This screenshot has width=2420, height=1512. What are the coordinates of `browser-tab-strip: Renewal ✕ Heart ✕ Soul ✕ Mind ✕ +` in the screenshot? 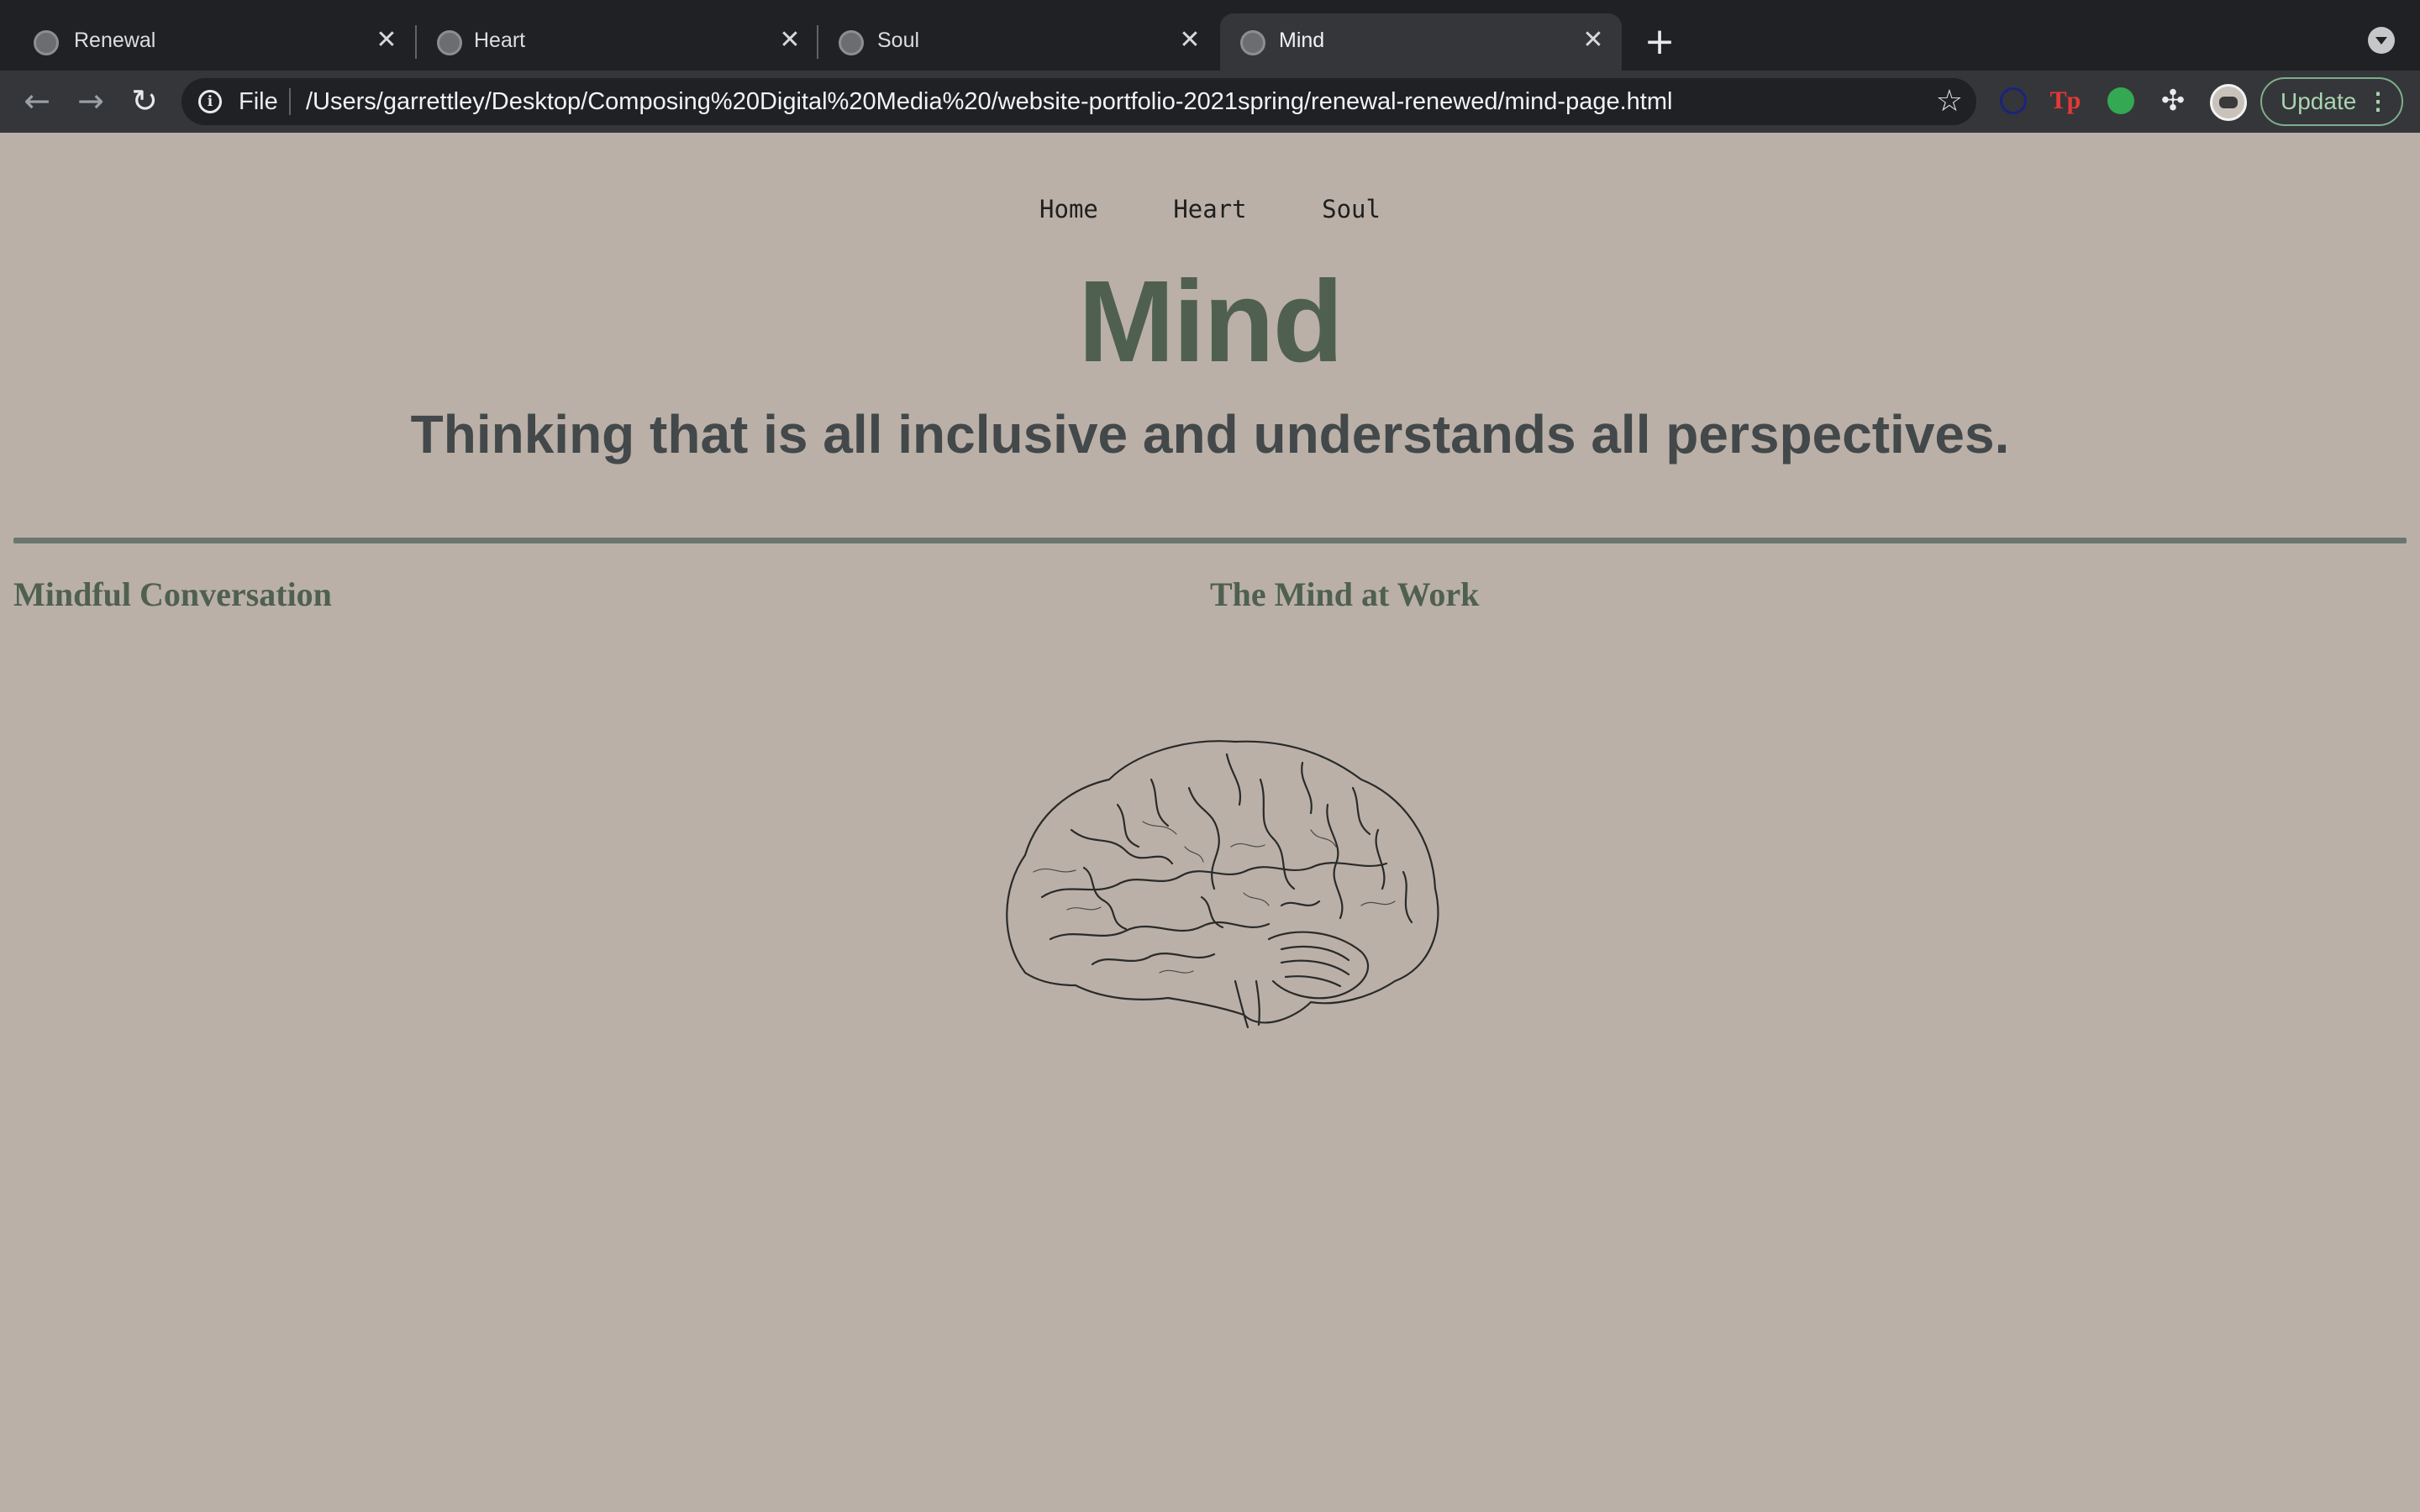 It's located at (1210, 35).